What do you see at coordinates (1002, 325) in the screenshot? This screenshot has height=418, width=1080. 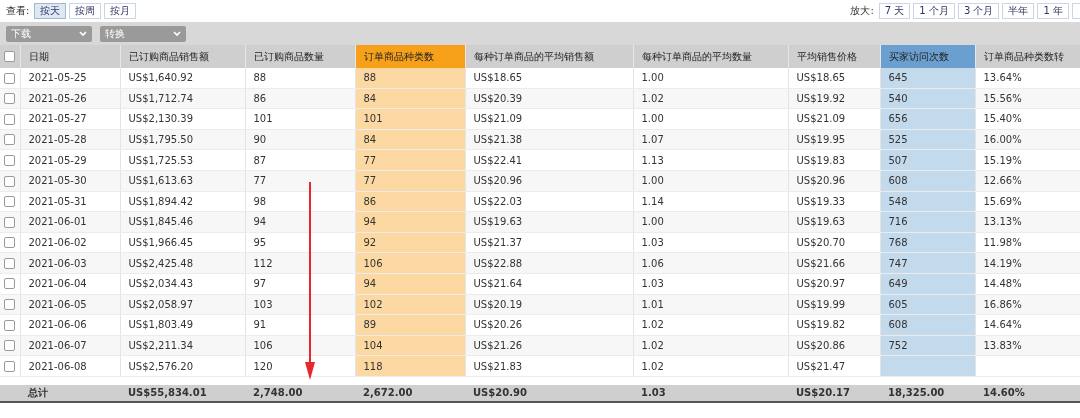 I see `table-cell: 14.64%` at bounding box center [1002, 325].